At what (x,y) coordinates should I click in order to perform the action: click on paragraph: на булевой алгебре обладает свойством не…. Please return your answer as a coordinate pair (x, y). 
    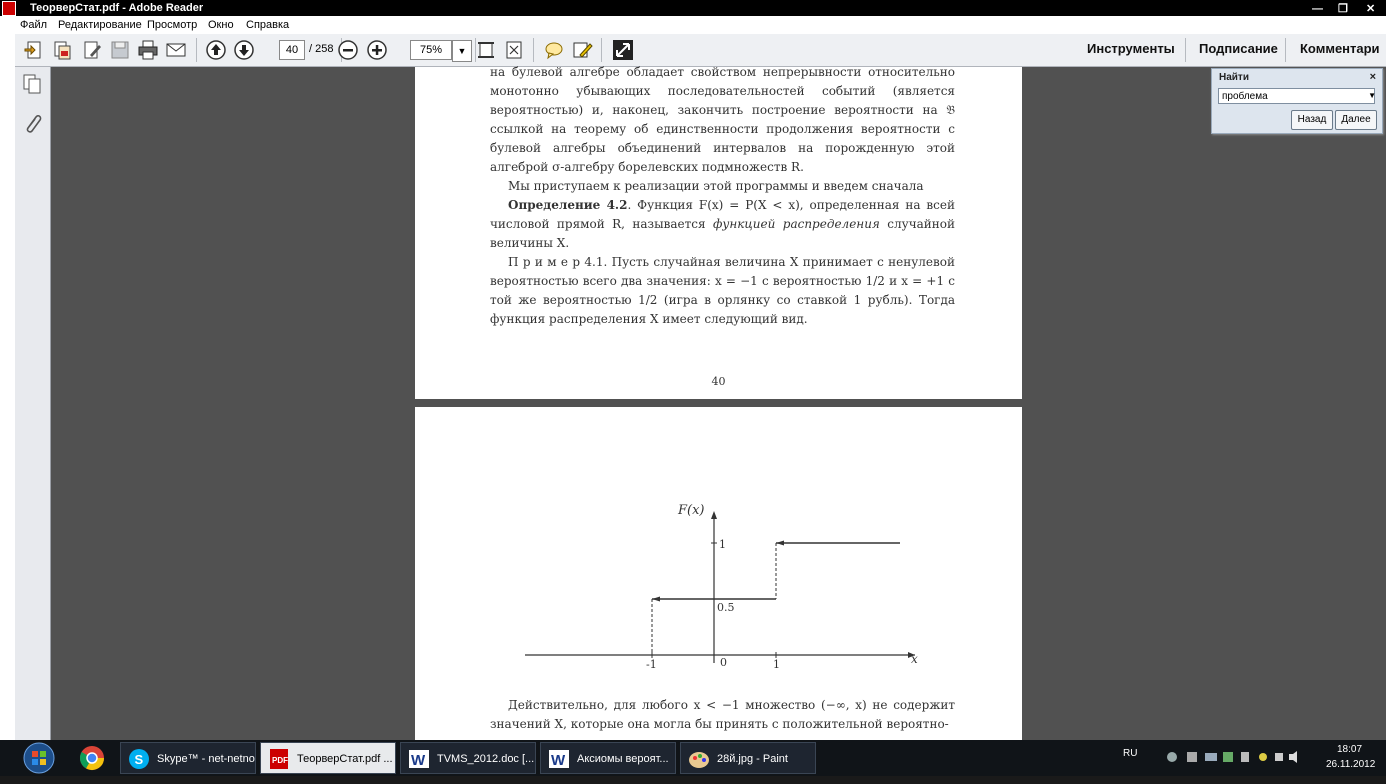
    Looking at the image, I should click on (722, 119).